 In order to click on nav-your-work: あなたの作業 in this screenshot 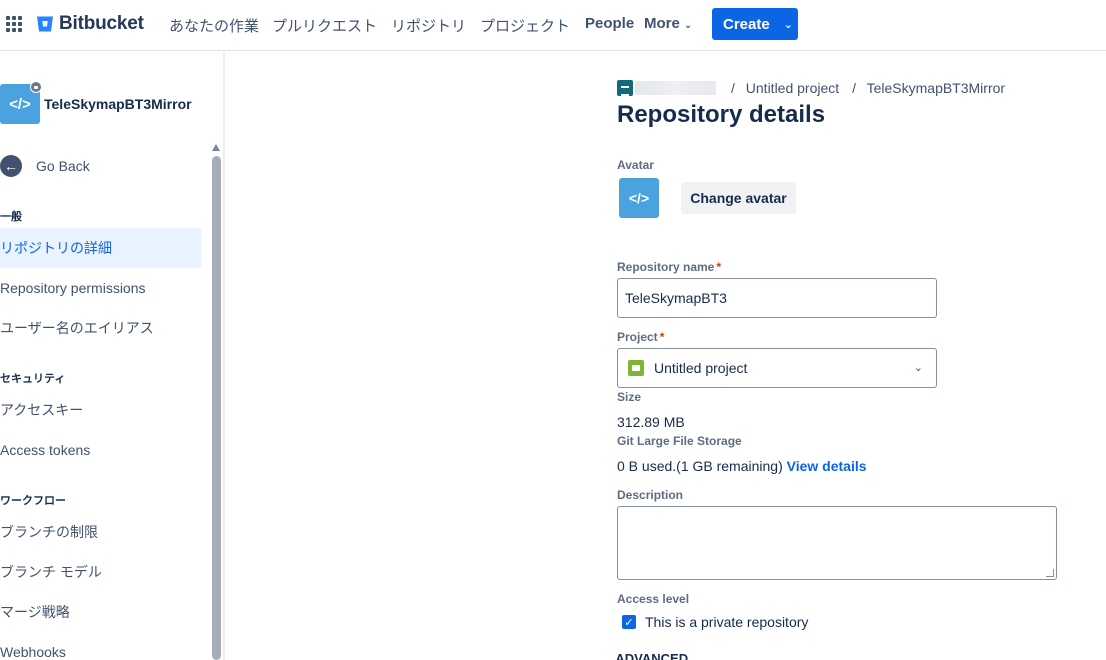, I will do `click(214, 25)`.